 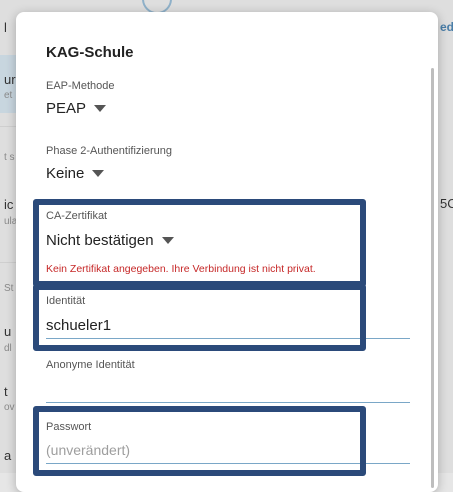 What do you see at coordinates (199, 243) in the screenshot?
I see `highlight-box-ca-certificate` at bounding box center [199, 243].